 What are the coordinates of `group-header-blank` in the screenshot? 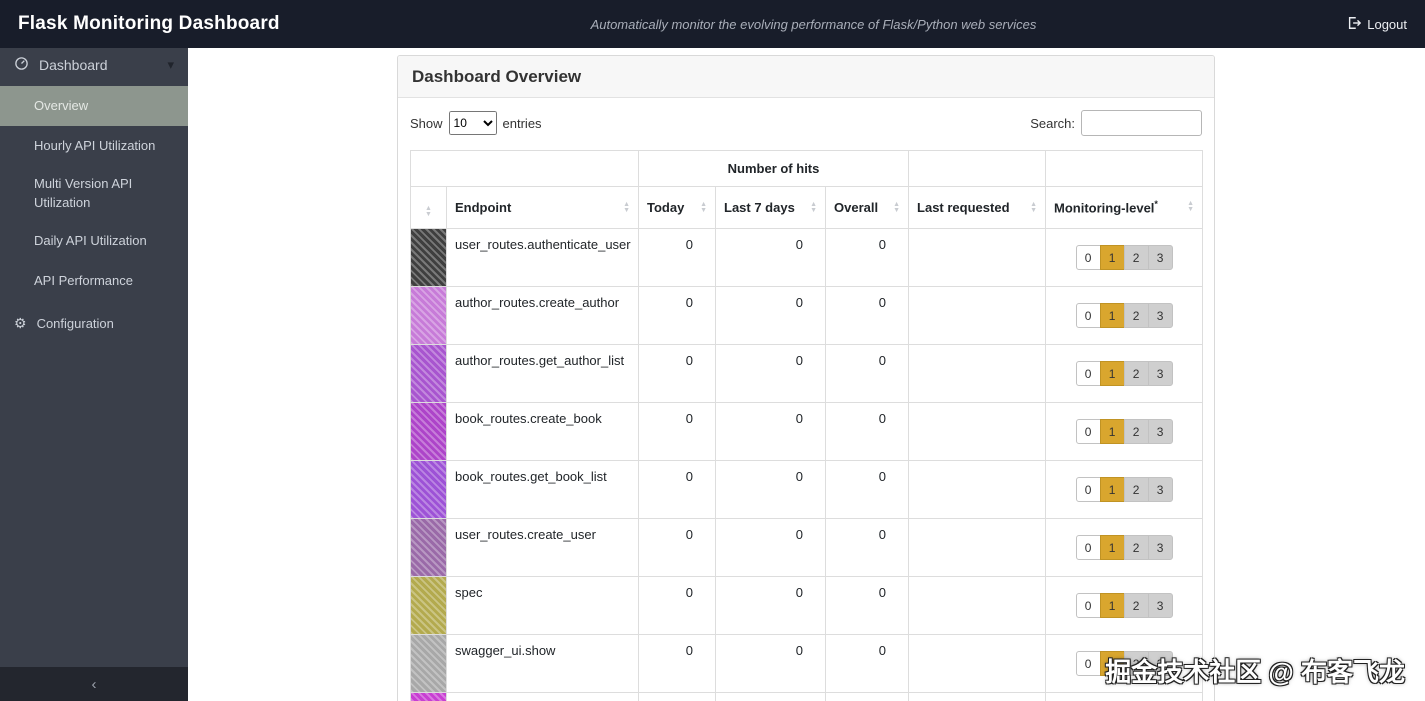 It's located at (524, 168).